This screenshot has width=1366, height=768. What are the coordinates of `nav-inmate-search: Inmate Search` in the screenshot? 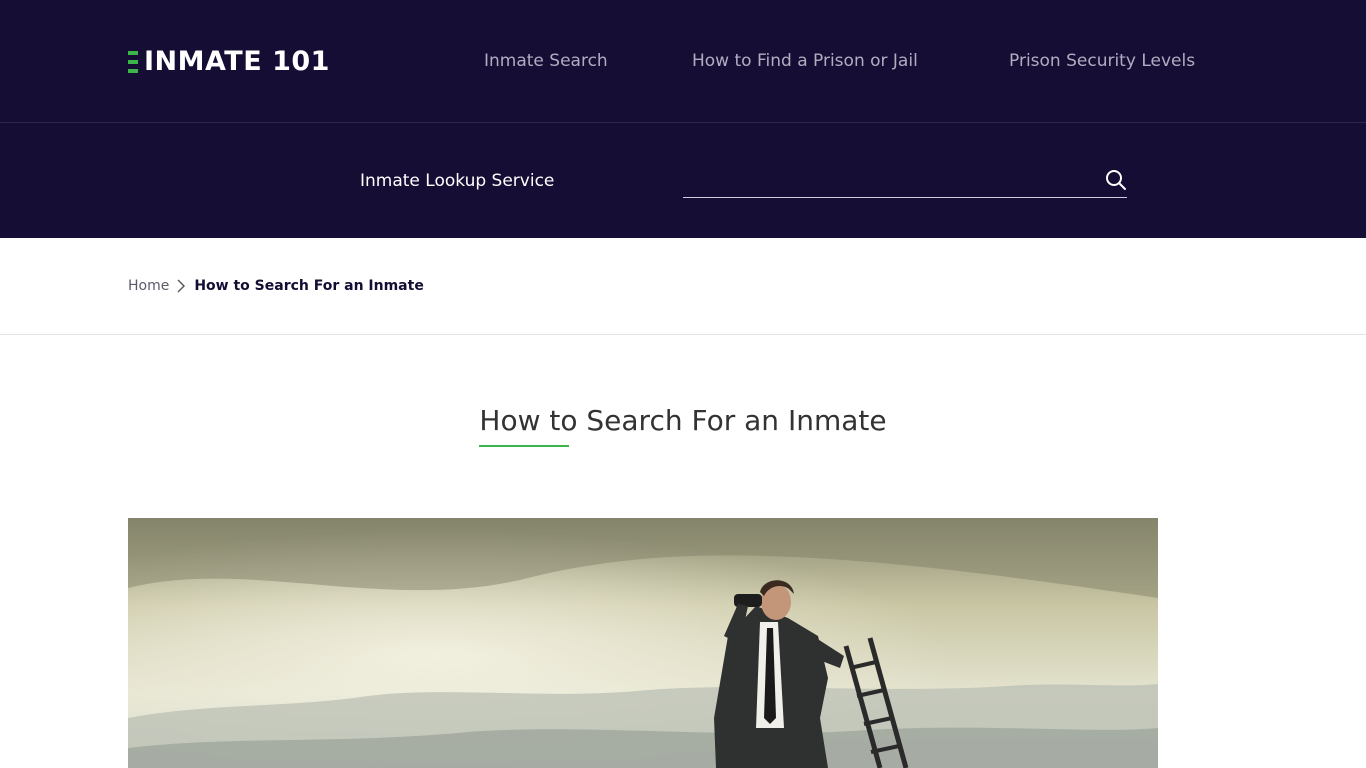 It's located at (546, 61).